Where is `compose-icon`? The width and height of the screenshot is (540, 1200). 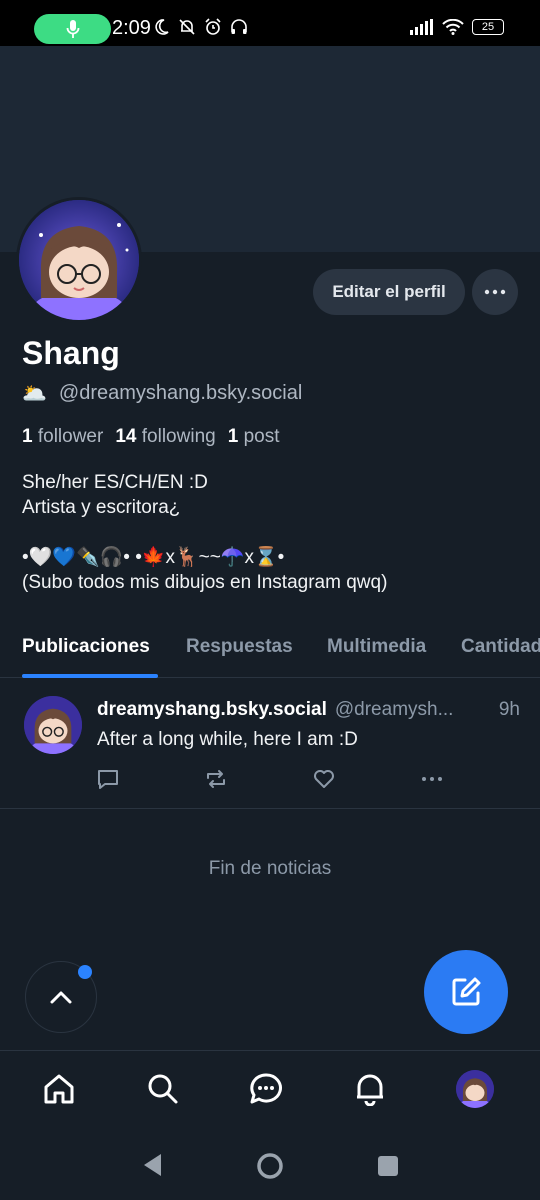
compose-icon is located at coordinates (466, 991).